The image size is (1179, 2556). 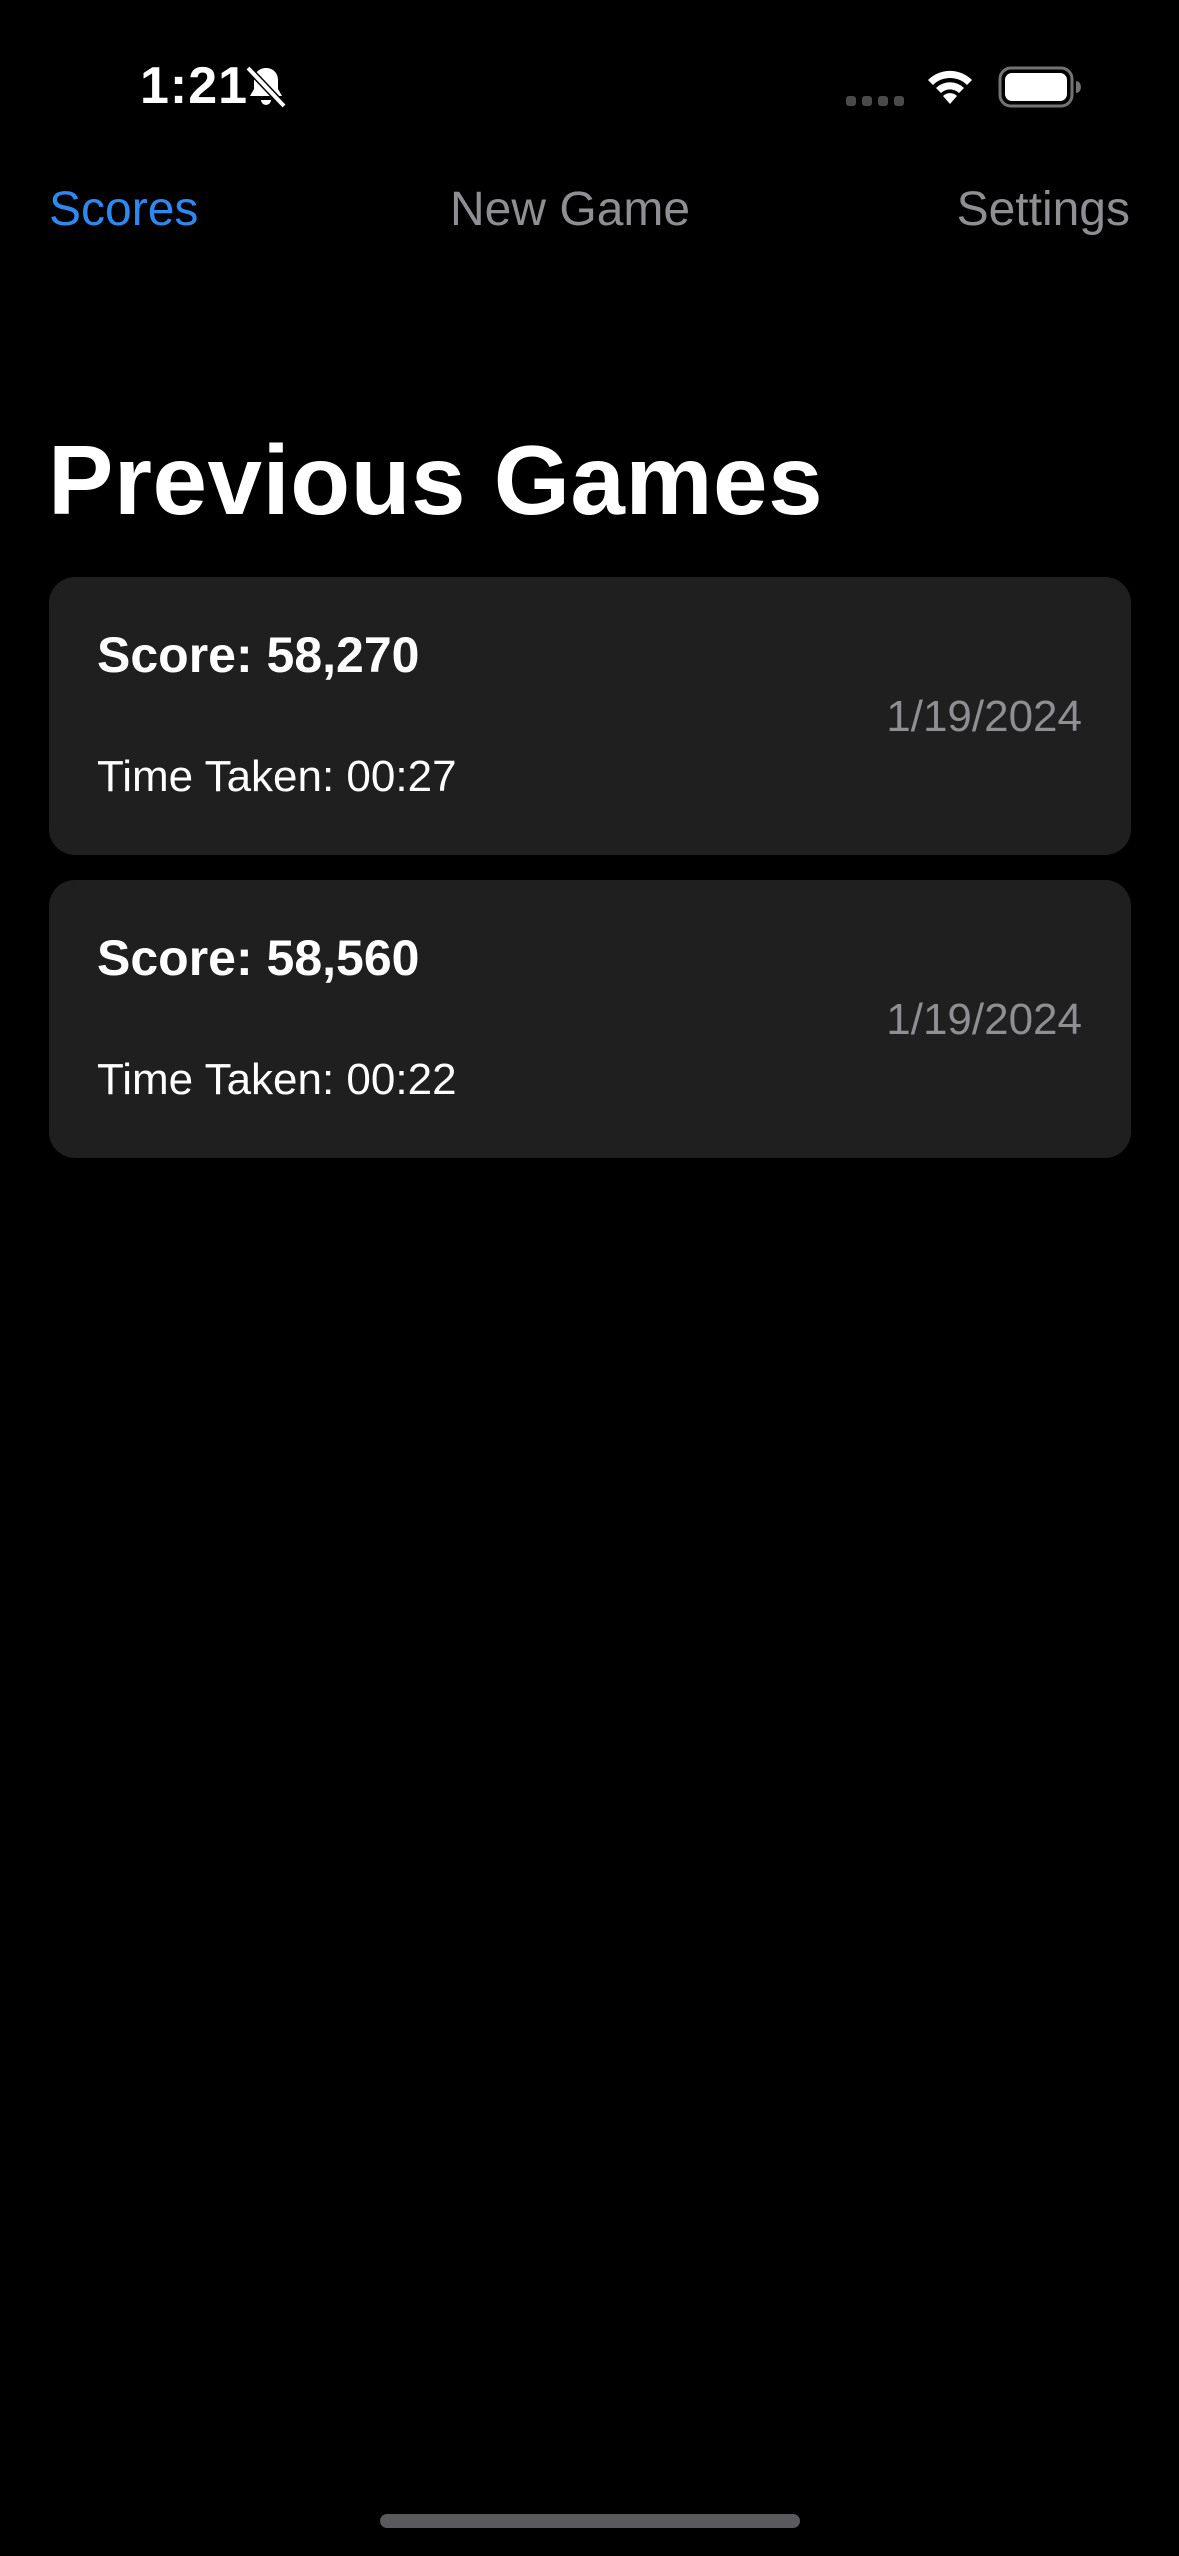 I want to click on wifi-icon, so click(x=950, y=87).